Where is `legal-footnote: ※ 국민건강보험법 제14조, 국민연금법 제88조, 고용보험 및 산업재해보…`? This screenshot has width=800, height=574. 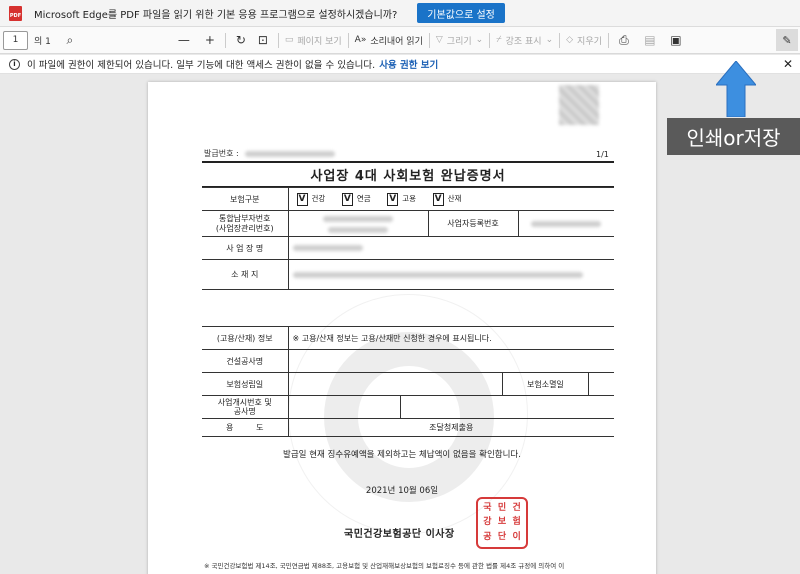 legal-footnote: ※ 국민건강보험법 제14조, 국민연금법 제88조, 고용보험 및 산업재해보… is located at coordinates (384, 566).